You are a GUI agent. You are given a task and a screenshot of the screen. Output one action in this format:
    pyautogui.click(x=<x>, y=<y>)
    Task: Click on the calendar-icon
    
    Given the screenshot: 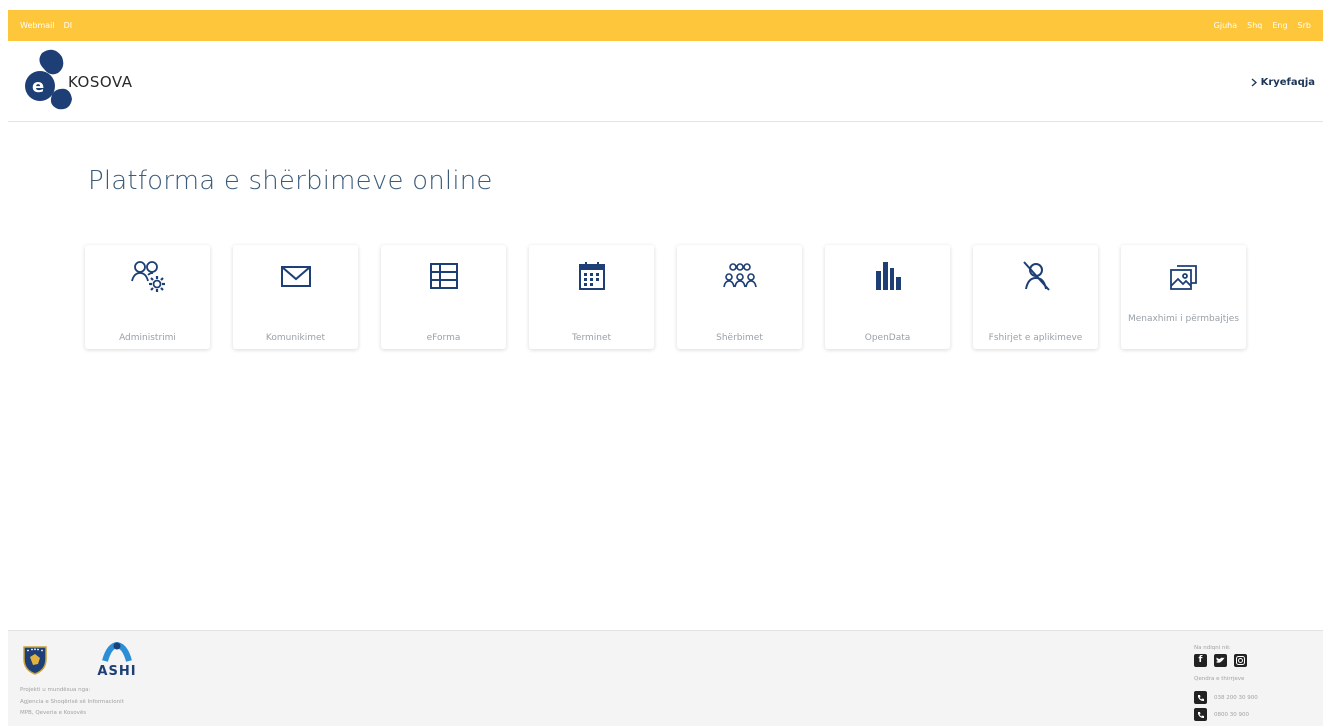 What is the action you would take?
    pyautogui.click(x=592, y=276)
    